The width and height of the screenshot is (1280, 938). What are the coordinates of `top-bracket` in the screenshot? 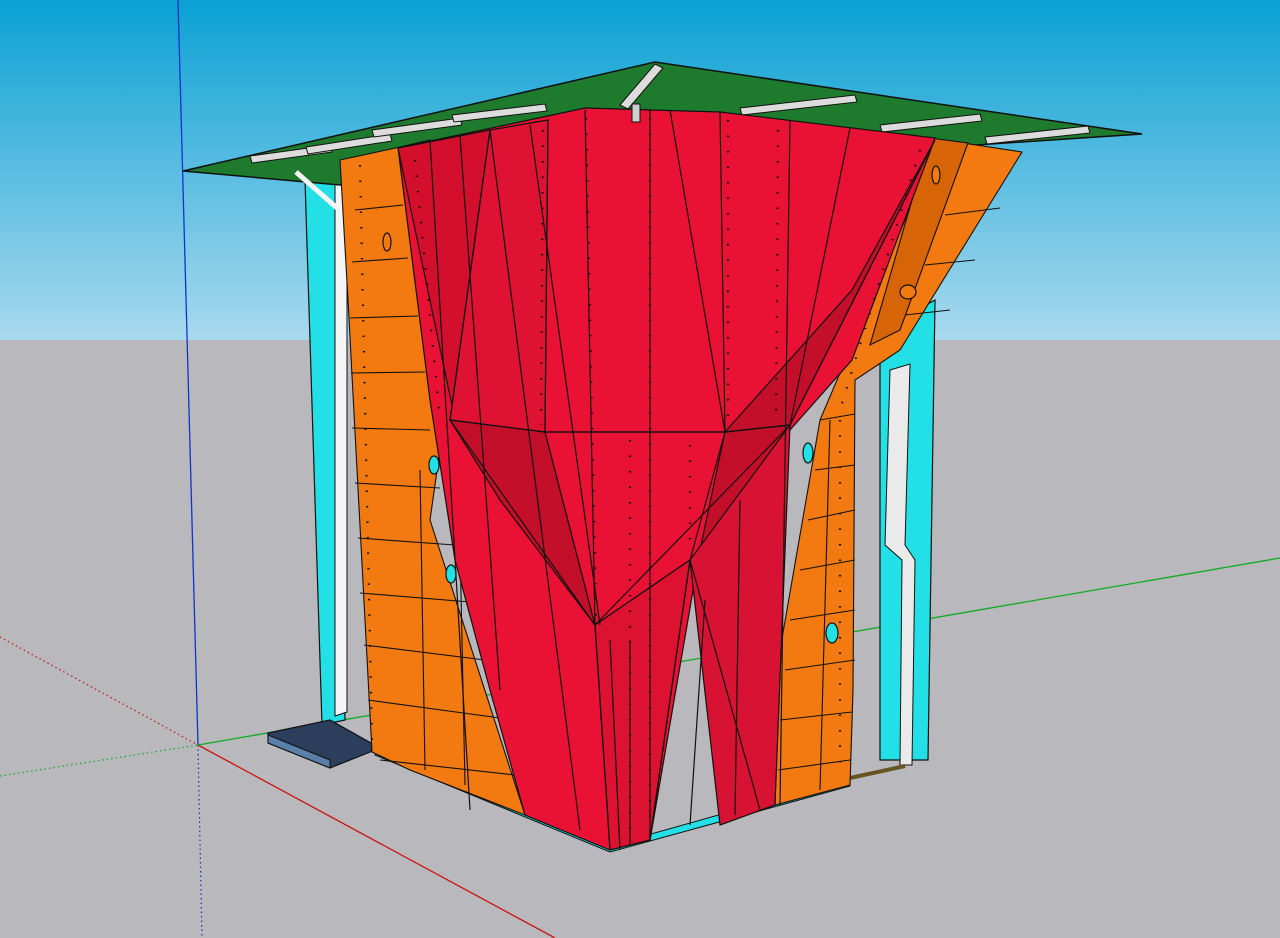 It's located at (636, 113).